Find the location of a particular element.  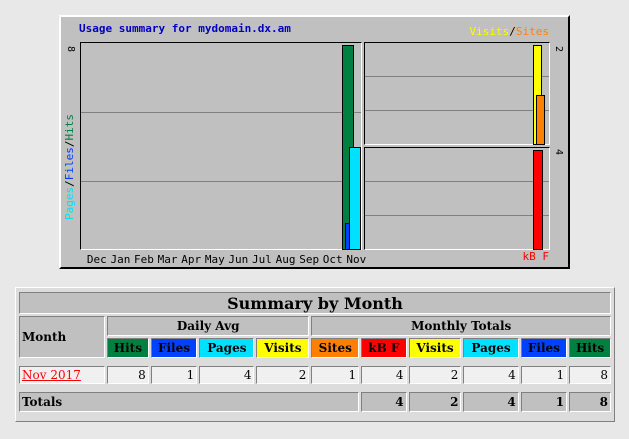

vlabel-hits: Hits is located at coordinates (69, 127).